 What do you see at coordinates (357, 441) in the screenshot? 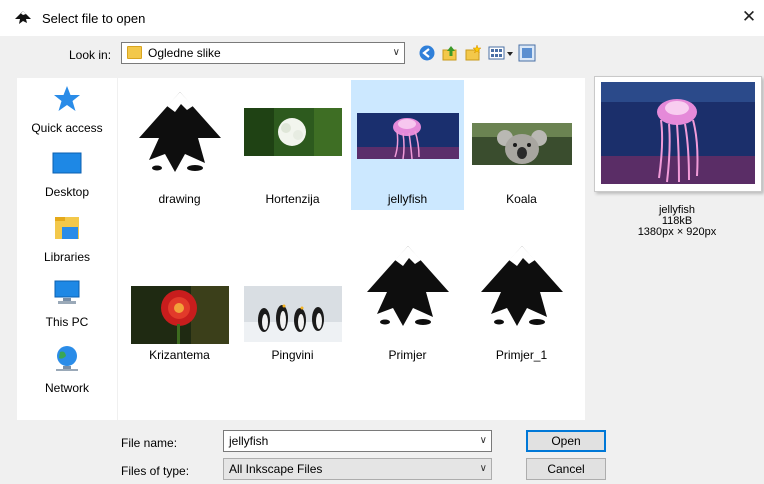
I see `file-name-combo: jellyfish ∨` at bounding box center [357, 441].